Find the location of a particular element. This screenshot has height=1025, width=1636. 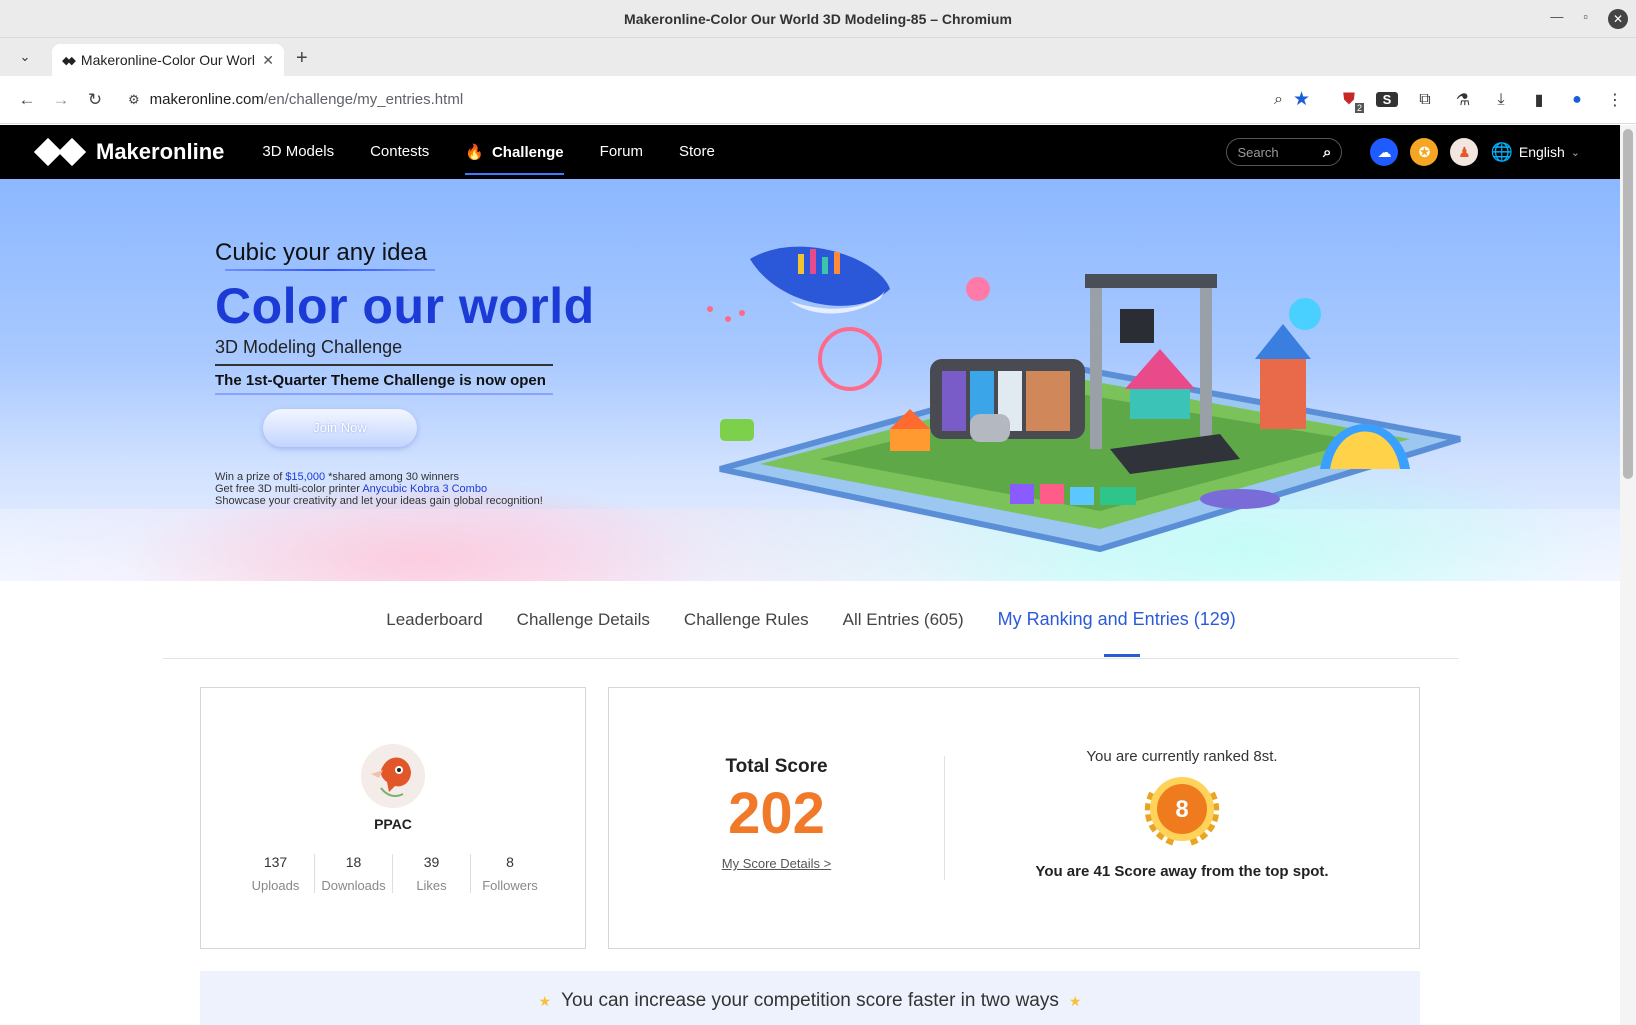

tab-close-icon: ✕ is located at coordinates (268, 60).